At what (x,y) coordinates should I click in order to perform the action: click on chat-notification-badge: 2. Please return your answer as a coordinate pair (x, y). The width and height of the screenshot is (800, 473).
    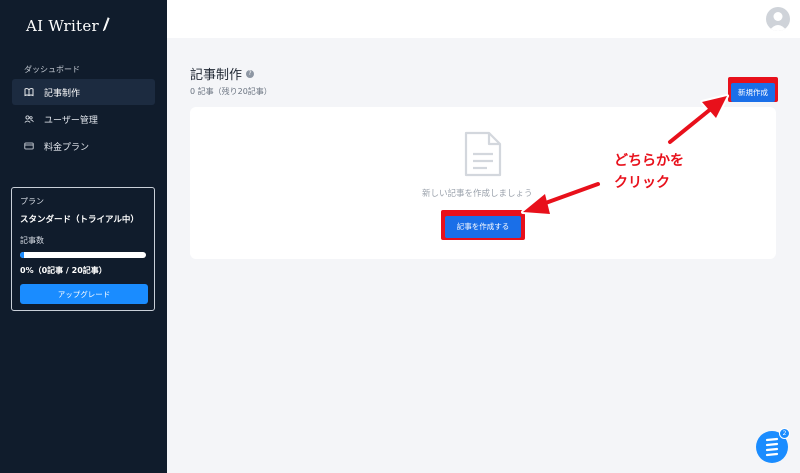
    Looking at the image, I should click on (784, 433).